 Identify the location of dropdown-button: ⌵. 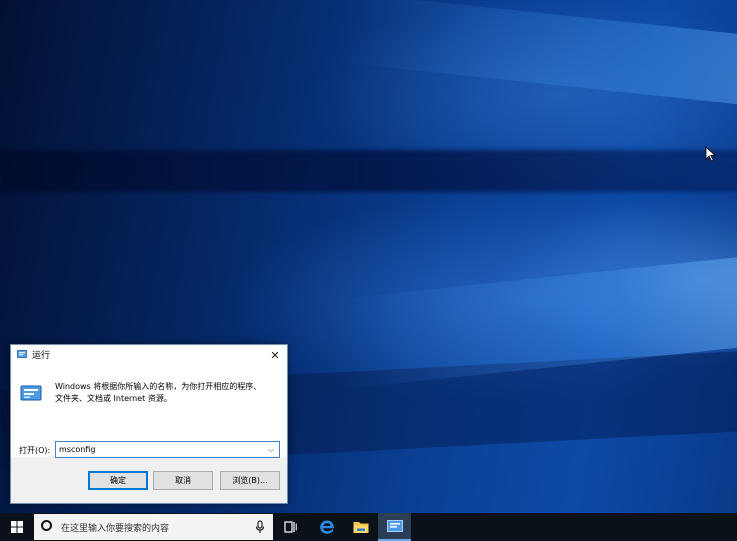
(271, 449).